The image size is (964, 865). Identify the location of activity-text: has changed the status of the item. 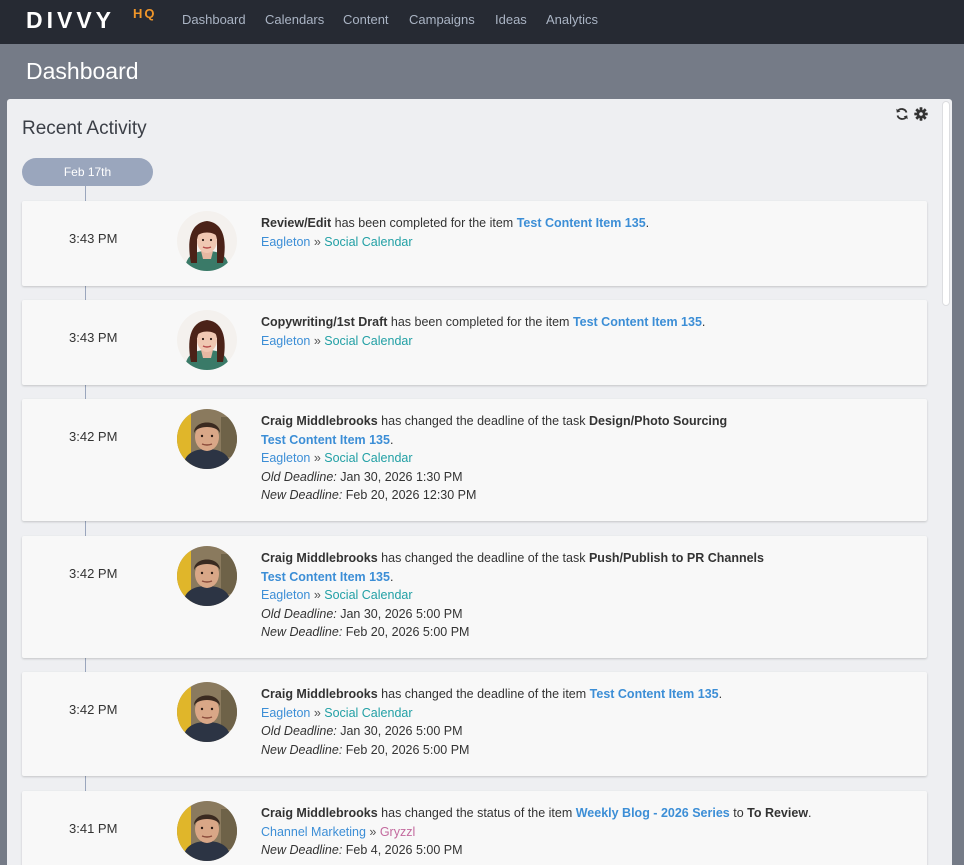
(476, 813).